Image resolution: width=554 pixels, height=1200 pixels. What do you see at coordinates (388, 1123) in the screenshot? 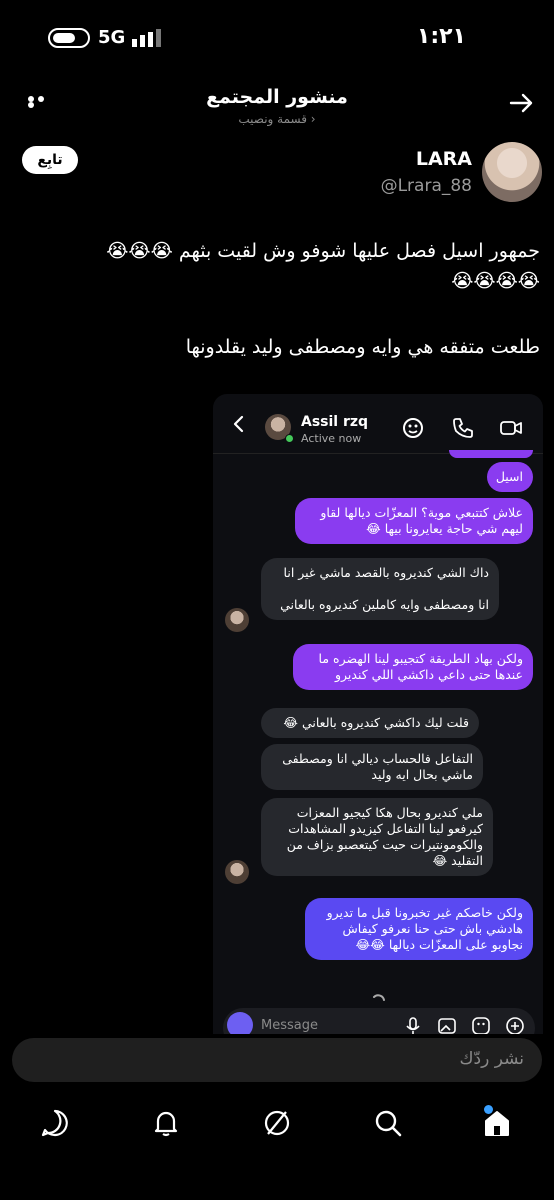
I see `search-tab-icon` at bounding box center [388, 1123].